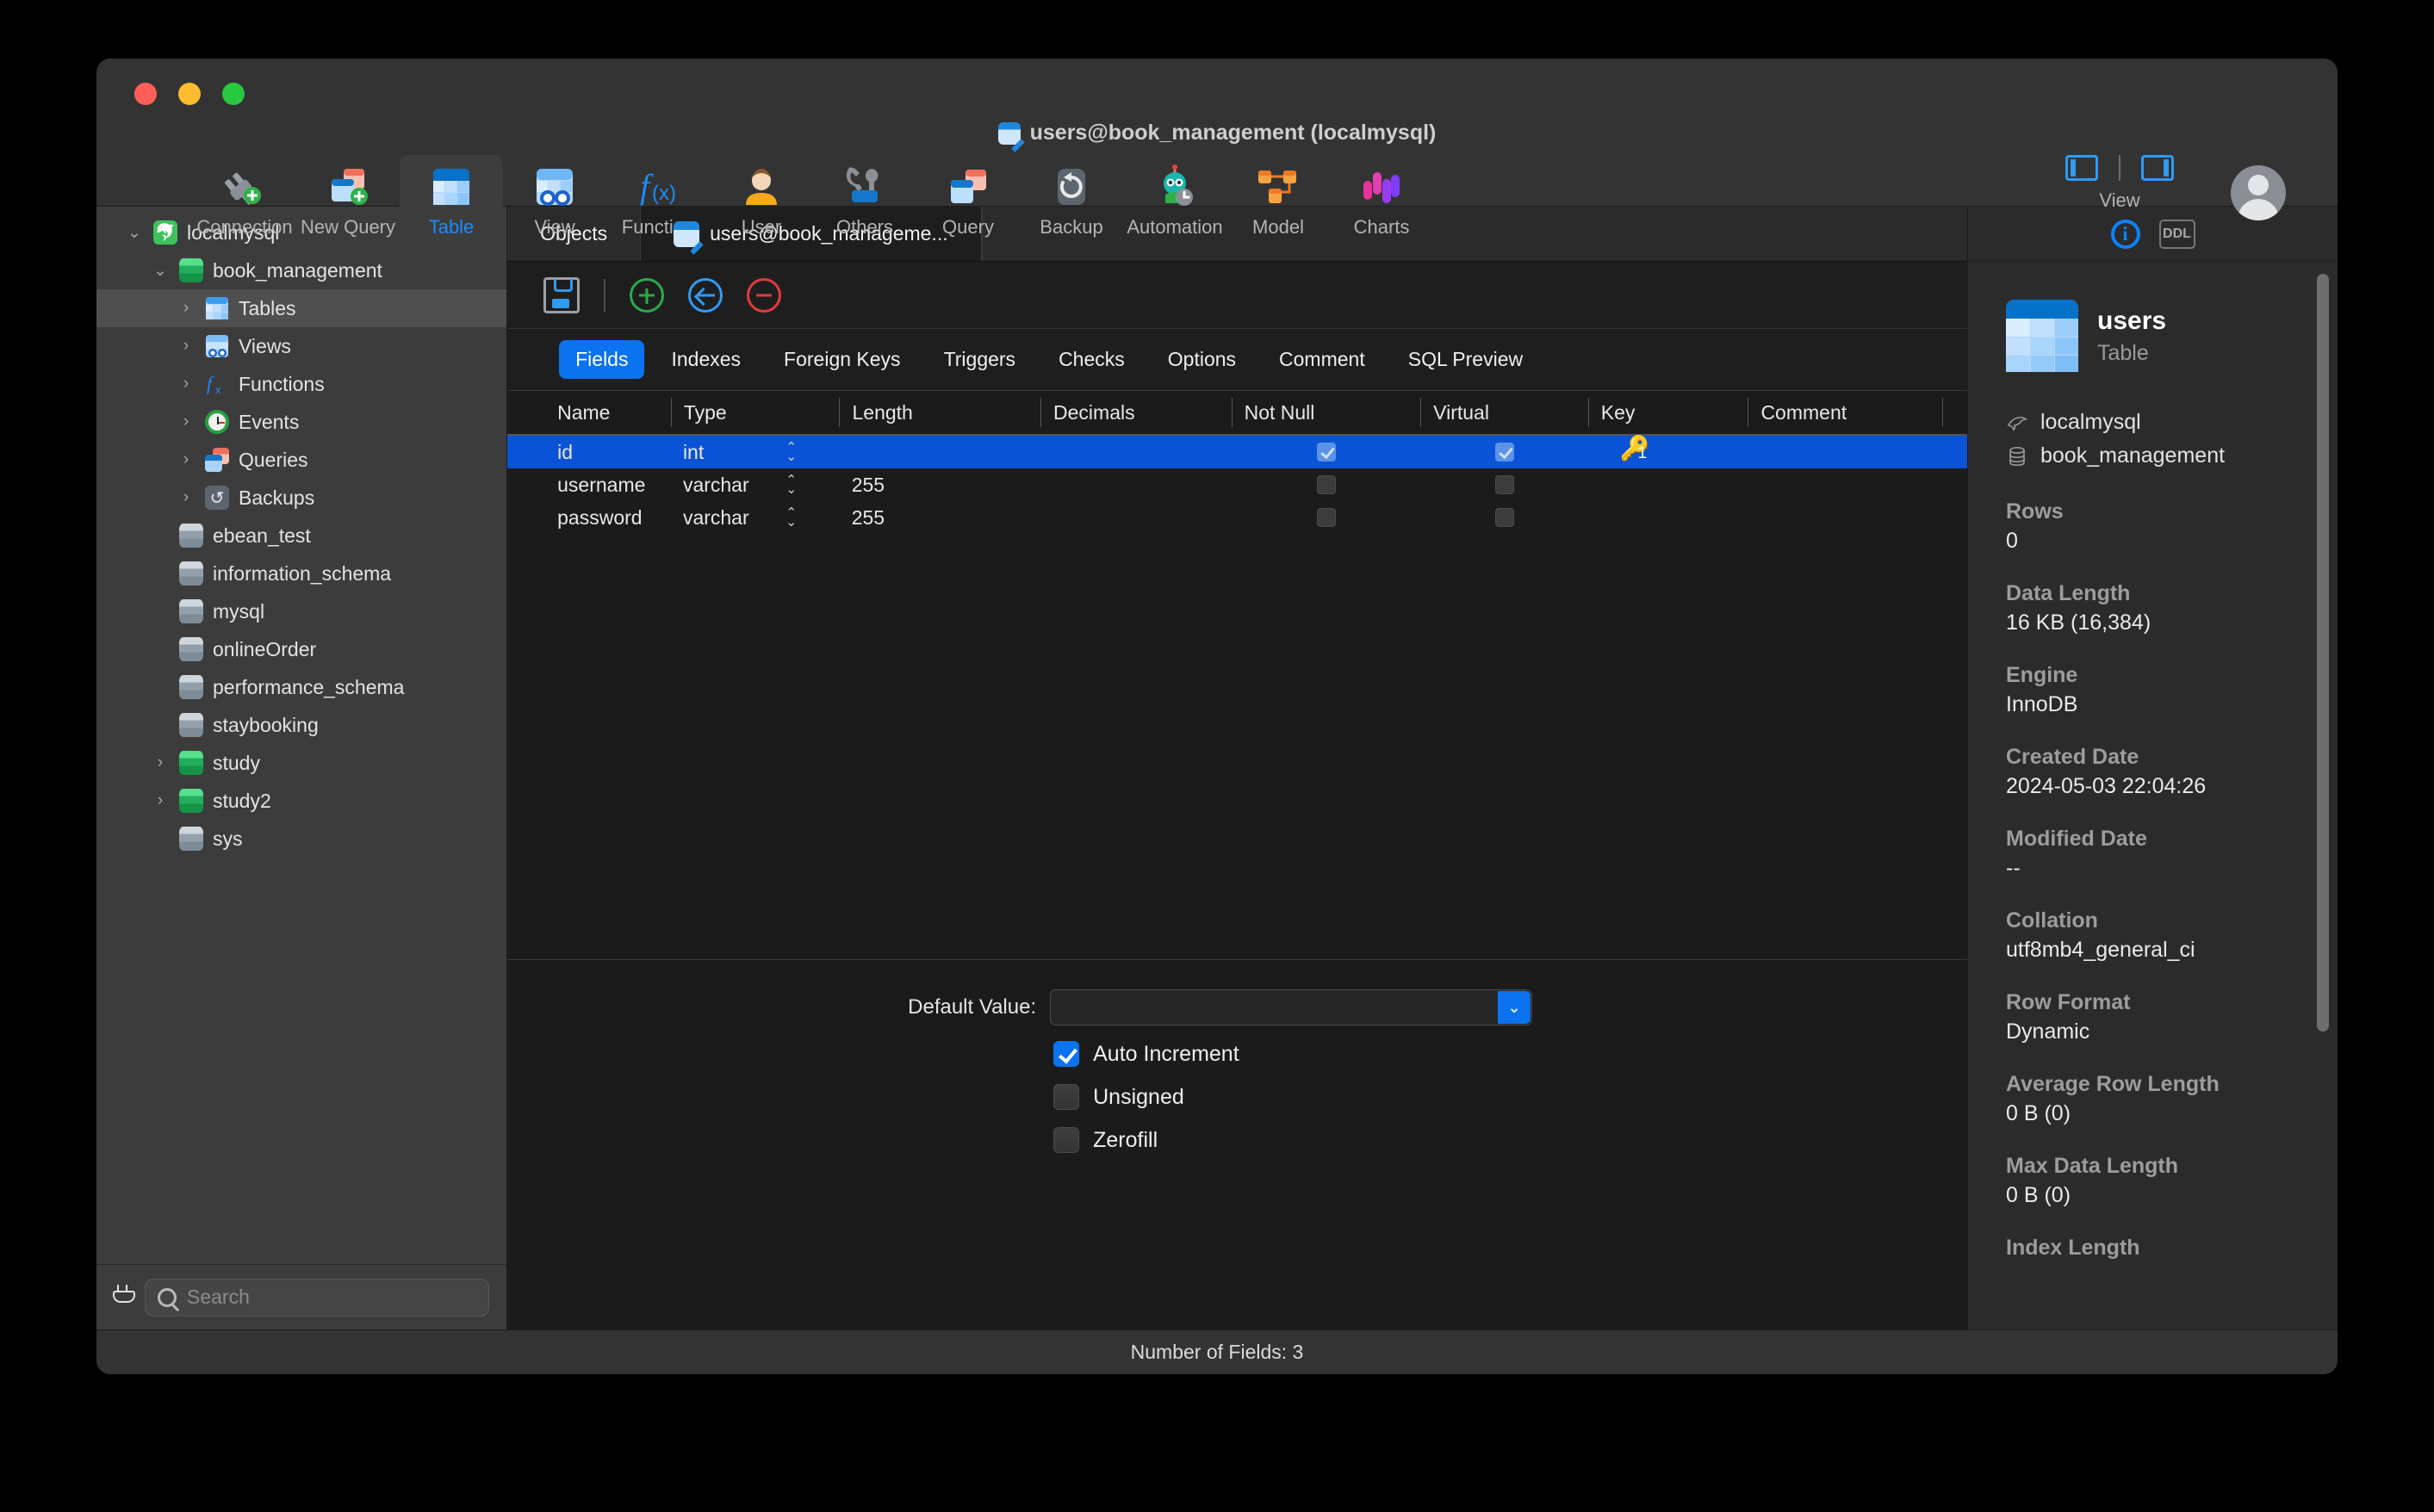 The height and width of the screenshot is (1512, 2434). I want to click on save-button, so click(562, 295).